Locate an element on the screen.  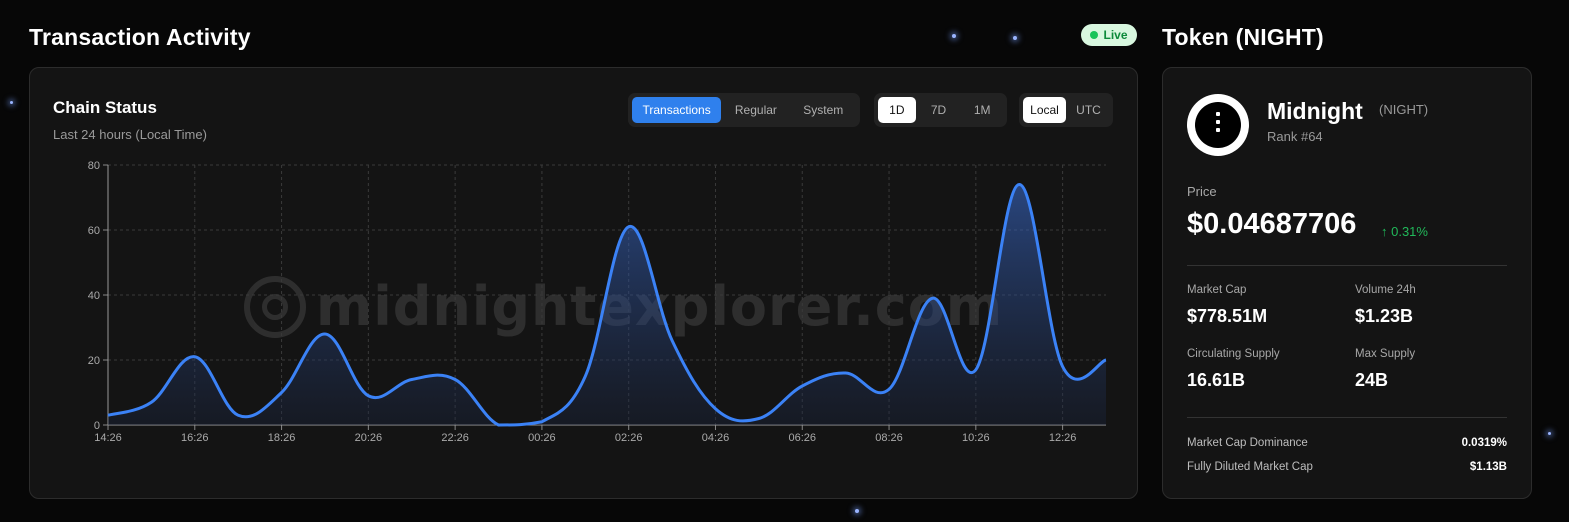
x-tick-label: 02:26 is located at coordinates (629, 438).